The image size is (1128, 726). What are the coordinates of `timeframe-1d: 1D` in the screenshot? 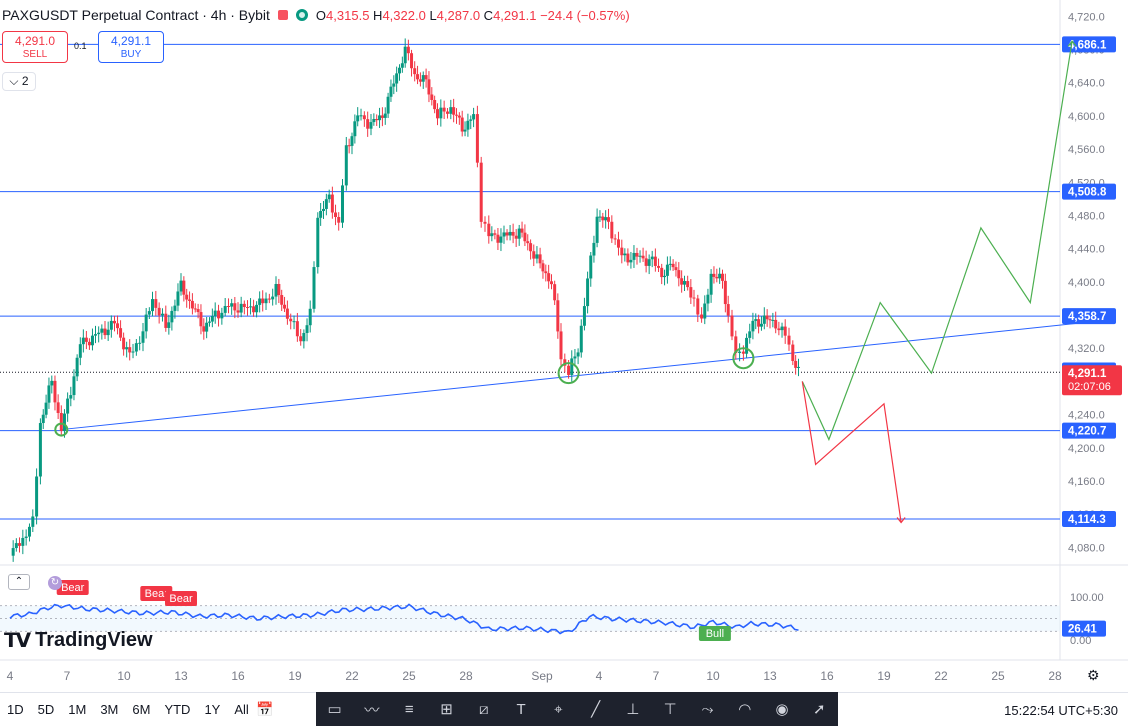 It's located at (15, 709).